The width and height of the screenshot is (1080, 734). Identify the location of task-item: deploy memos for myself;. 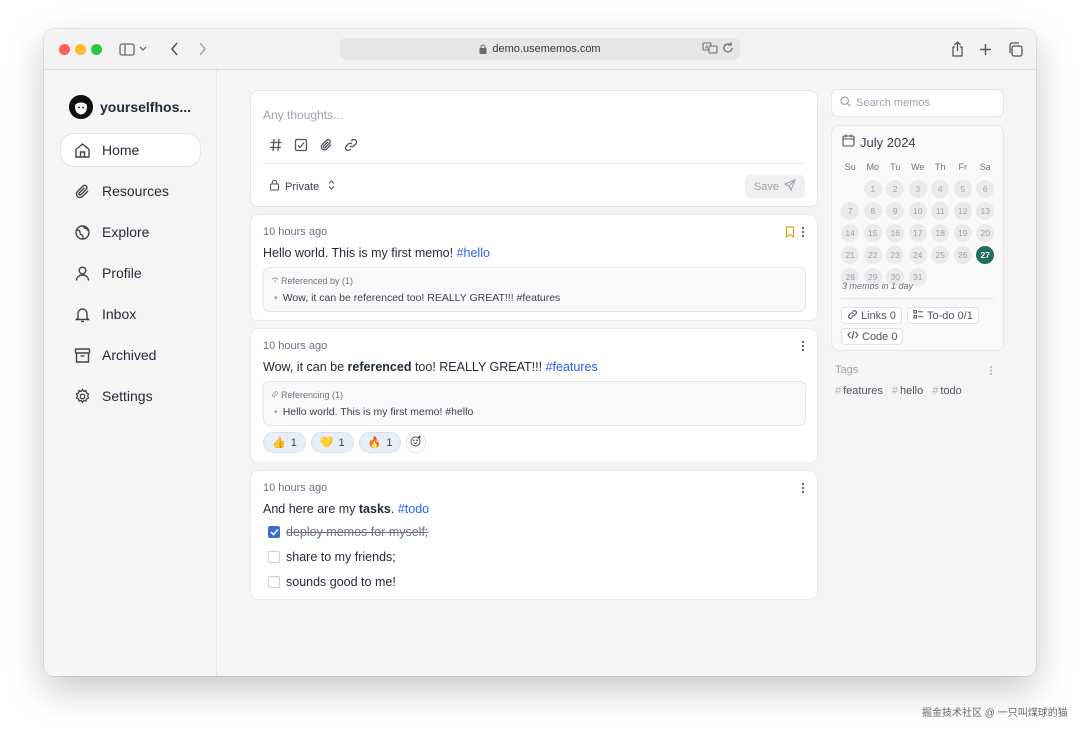
(348, 532).